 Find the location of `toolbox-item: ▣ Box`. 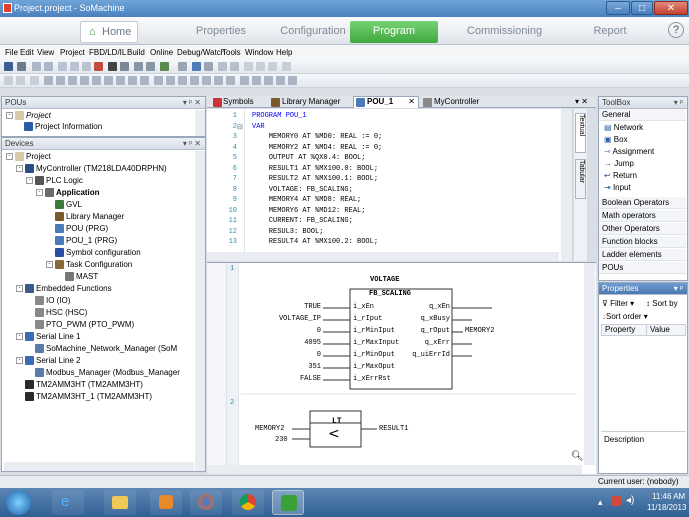

toolbox-item: ▣ Box is located at coordinates (642, 140).